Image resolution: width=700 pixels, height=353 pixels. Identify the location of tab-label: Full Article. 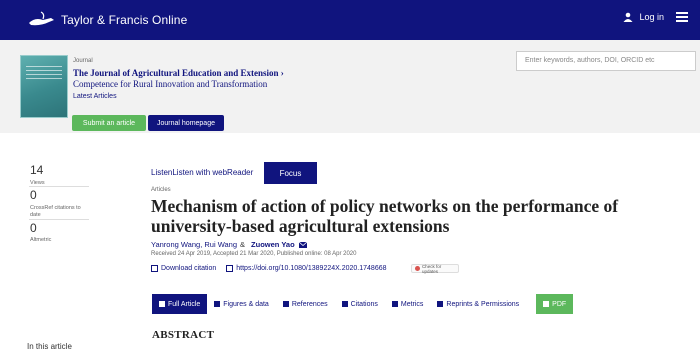
(184, 304).